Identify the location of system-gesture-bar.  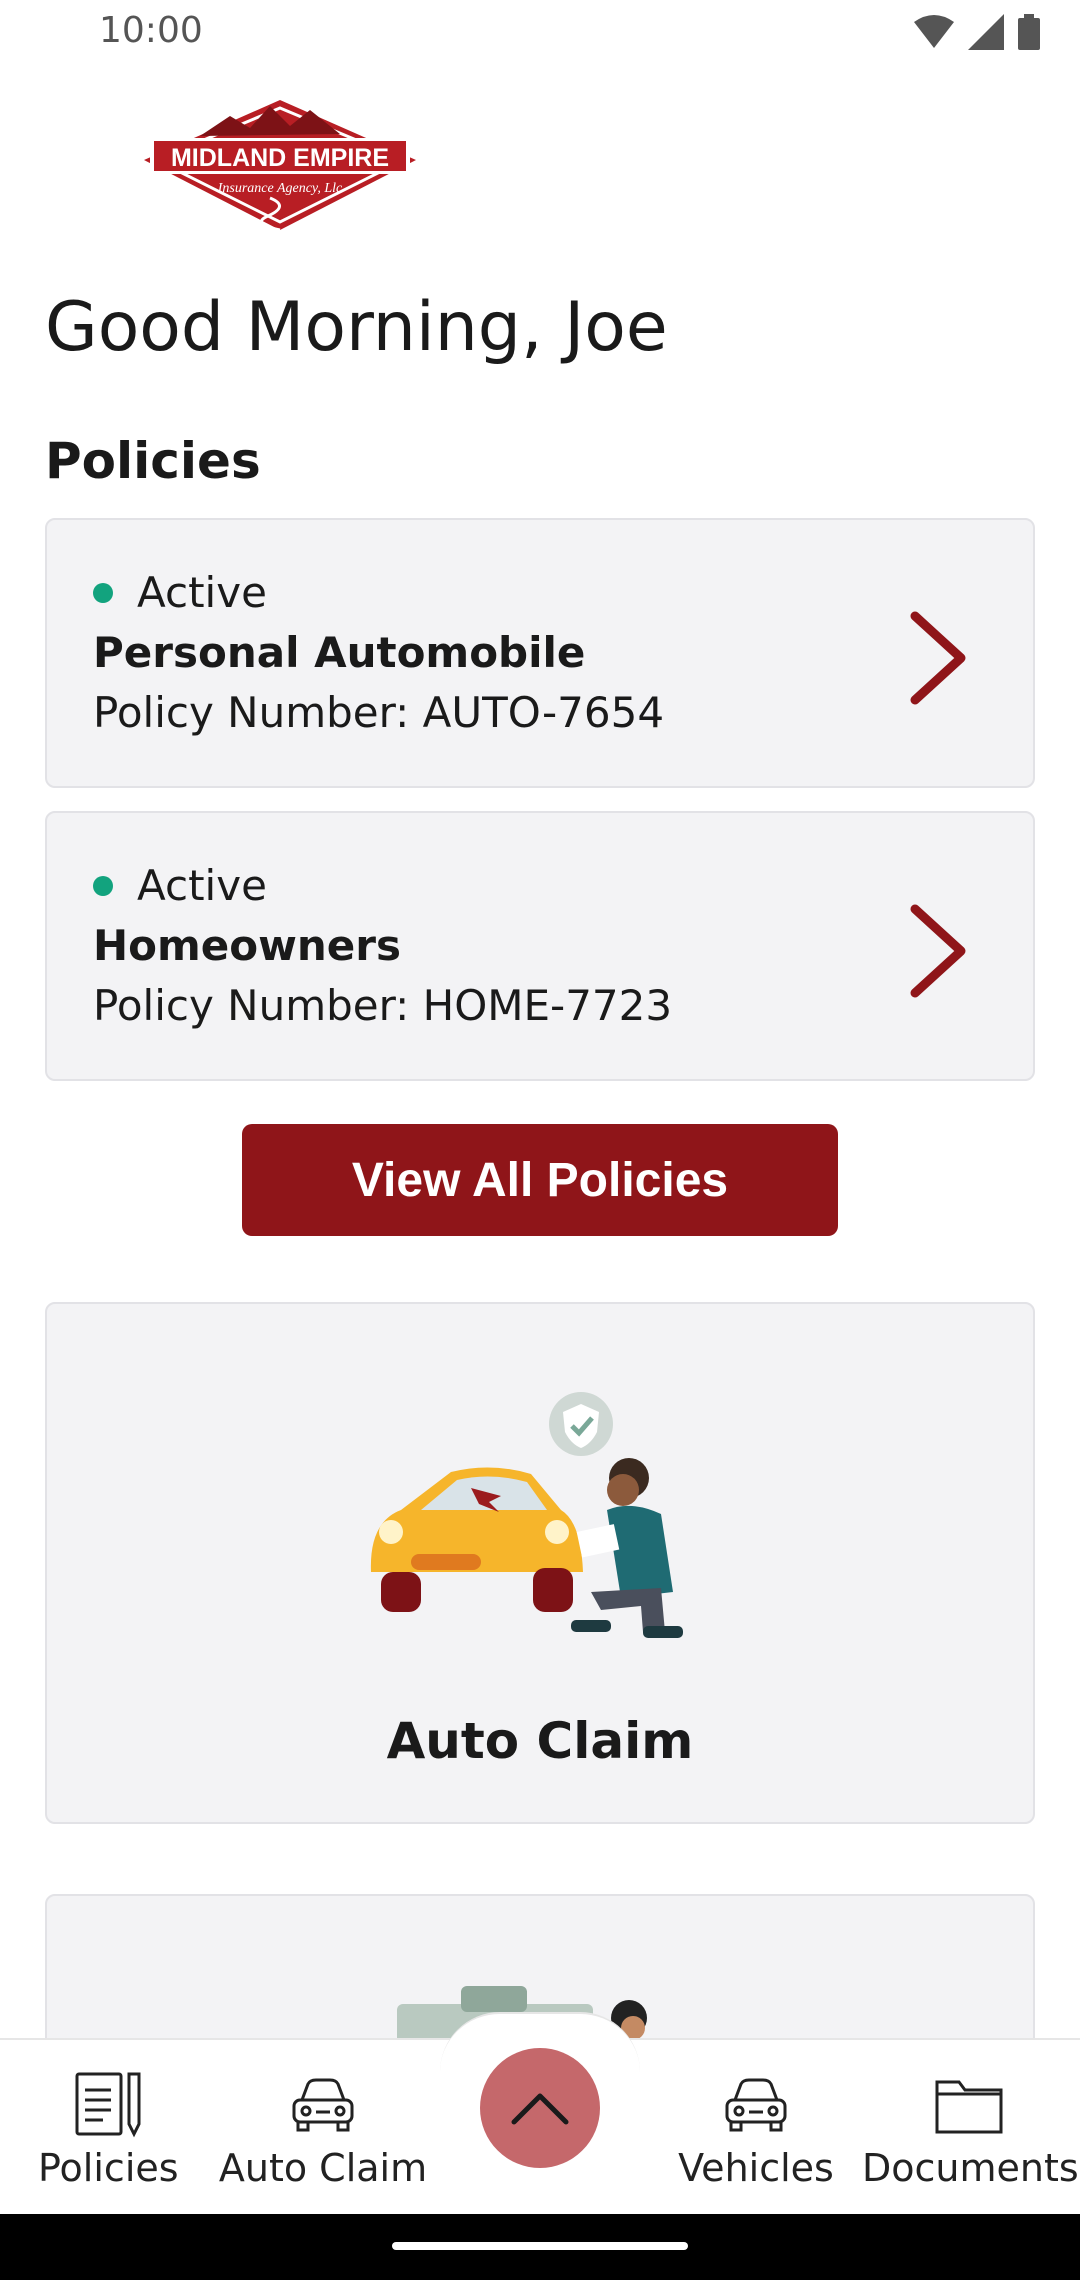
(540, 2247).